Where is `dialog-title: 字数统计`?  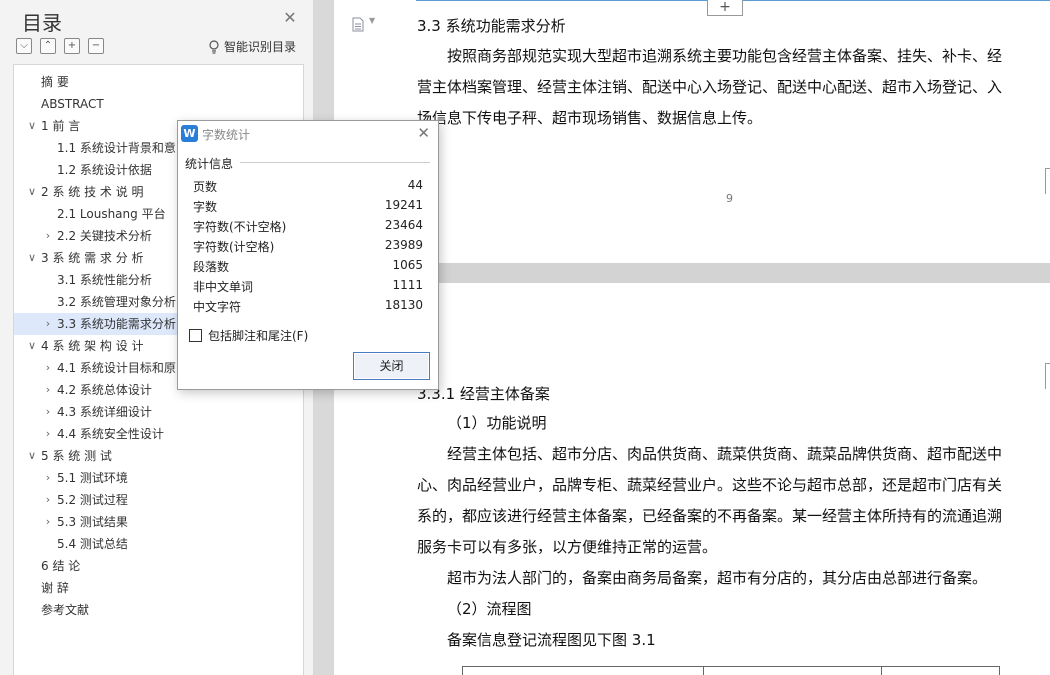
dialog-title: 字数统计 is located at coordinates (226, 135).